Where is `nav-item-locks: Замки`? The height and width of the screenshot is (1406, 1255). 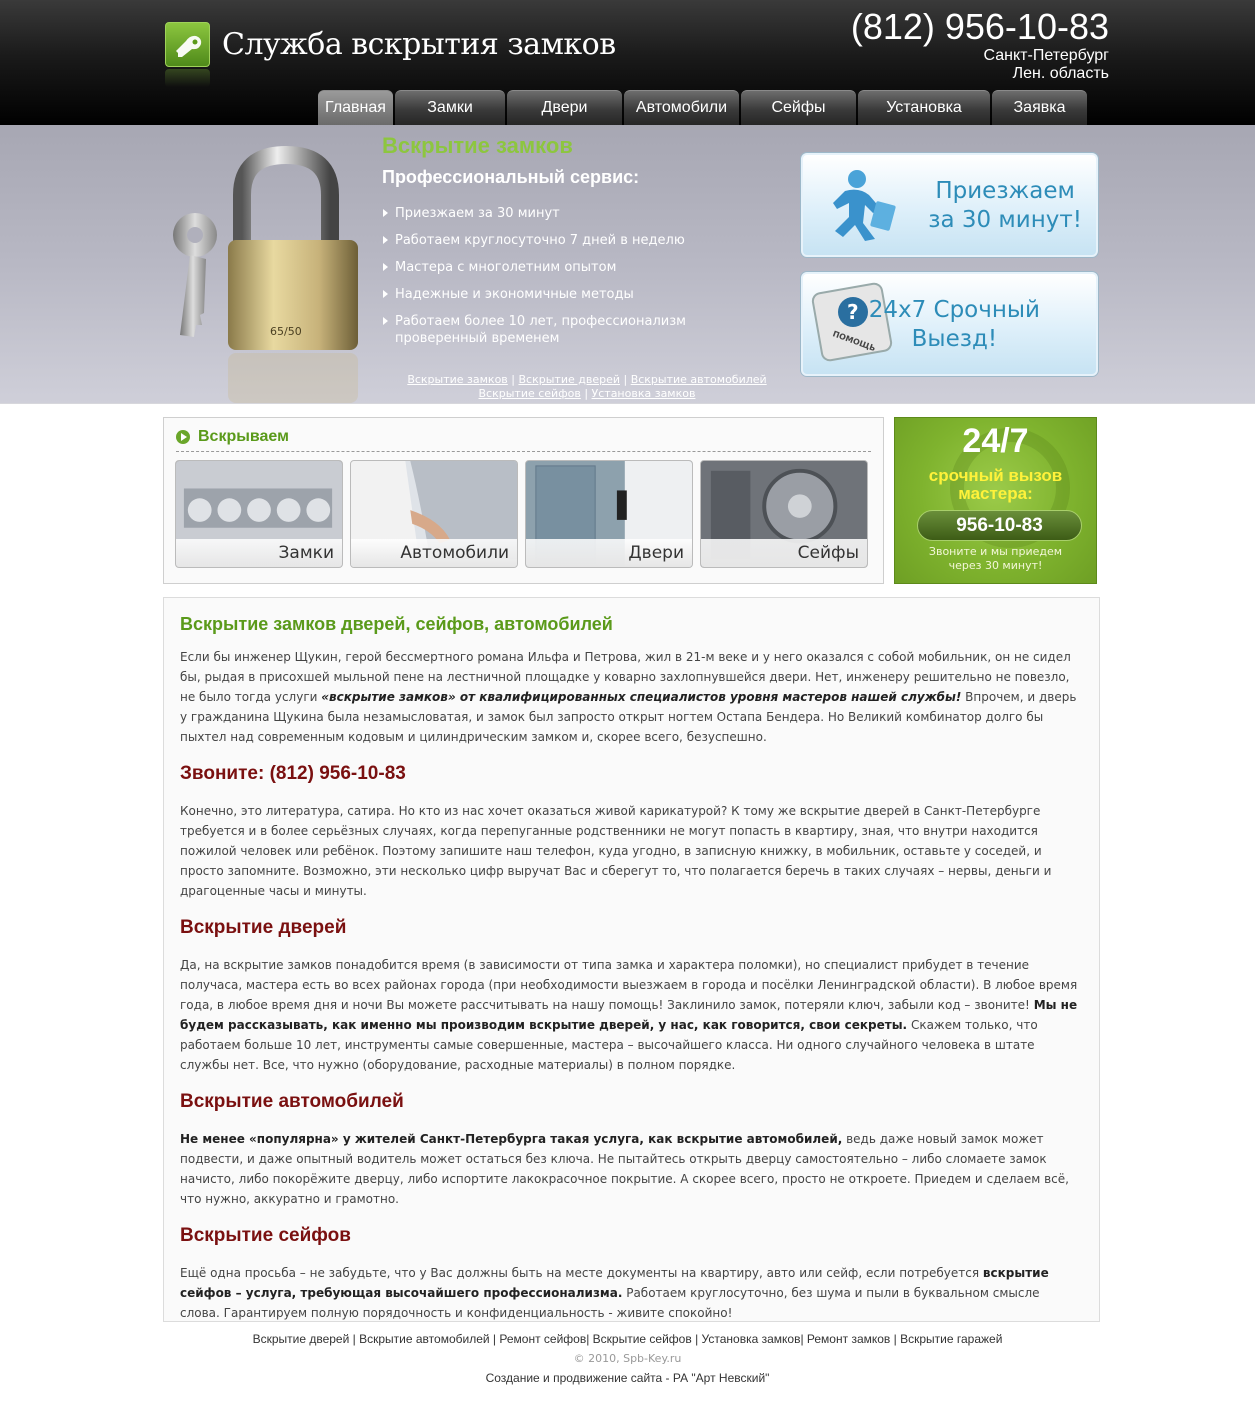 nav-item-locks: Замки is located at coordinates (450, 107).